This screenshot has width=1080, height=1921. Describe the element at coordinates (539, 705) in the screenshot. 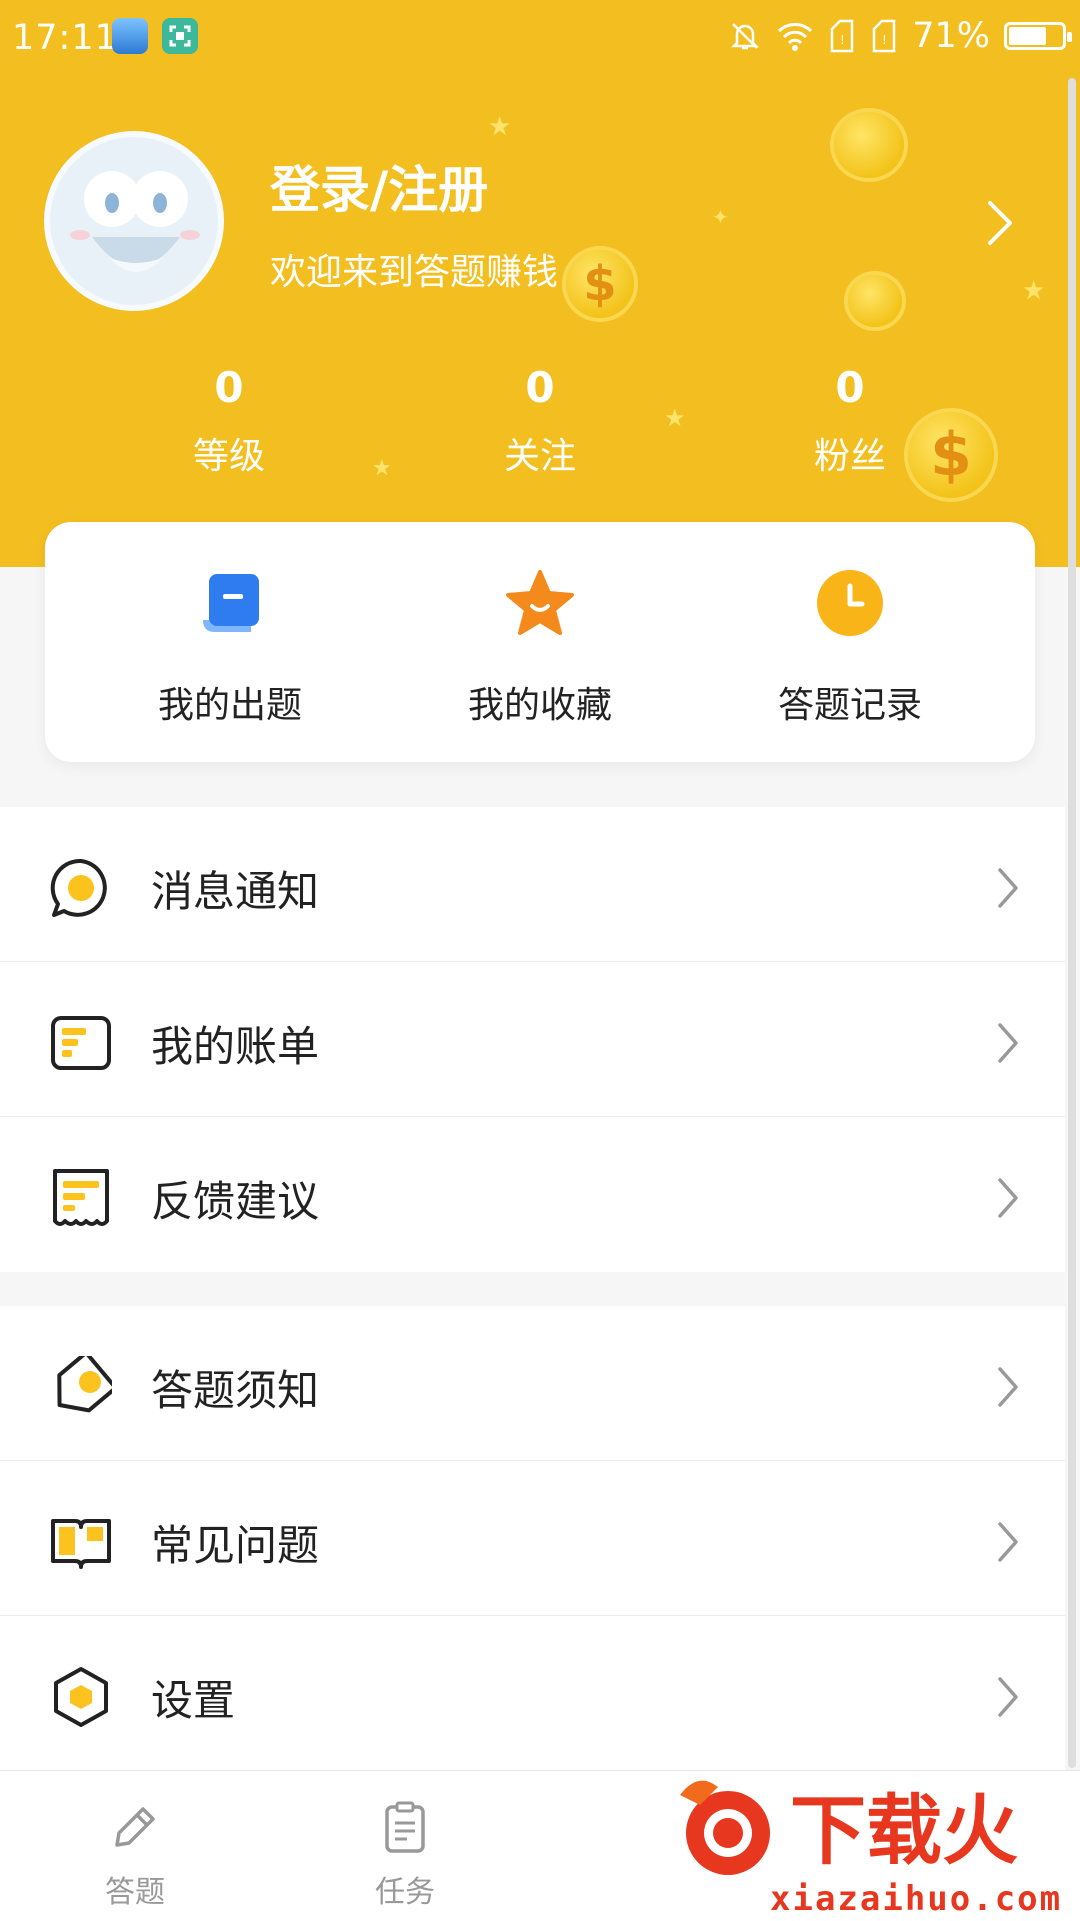

I see `quick-action-label: 我的收藏` at that location.